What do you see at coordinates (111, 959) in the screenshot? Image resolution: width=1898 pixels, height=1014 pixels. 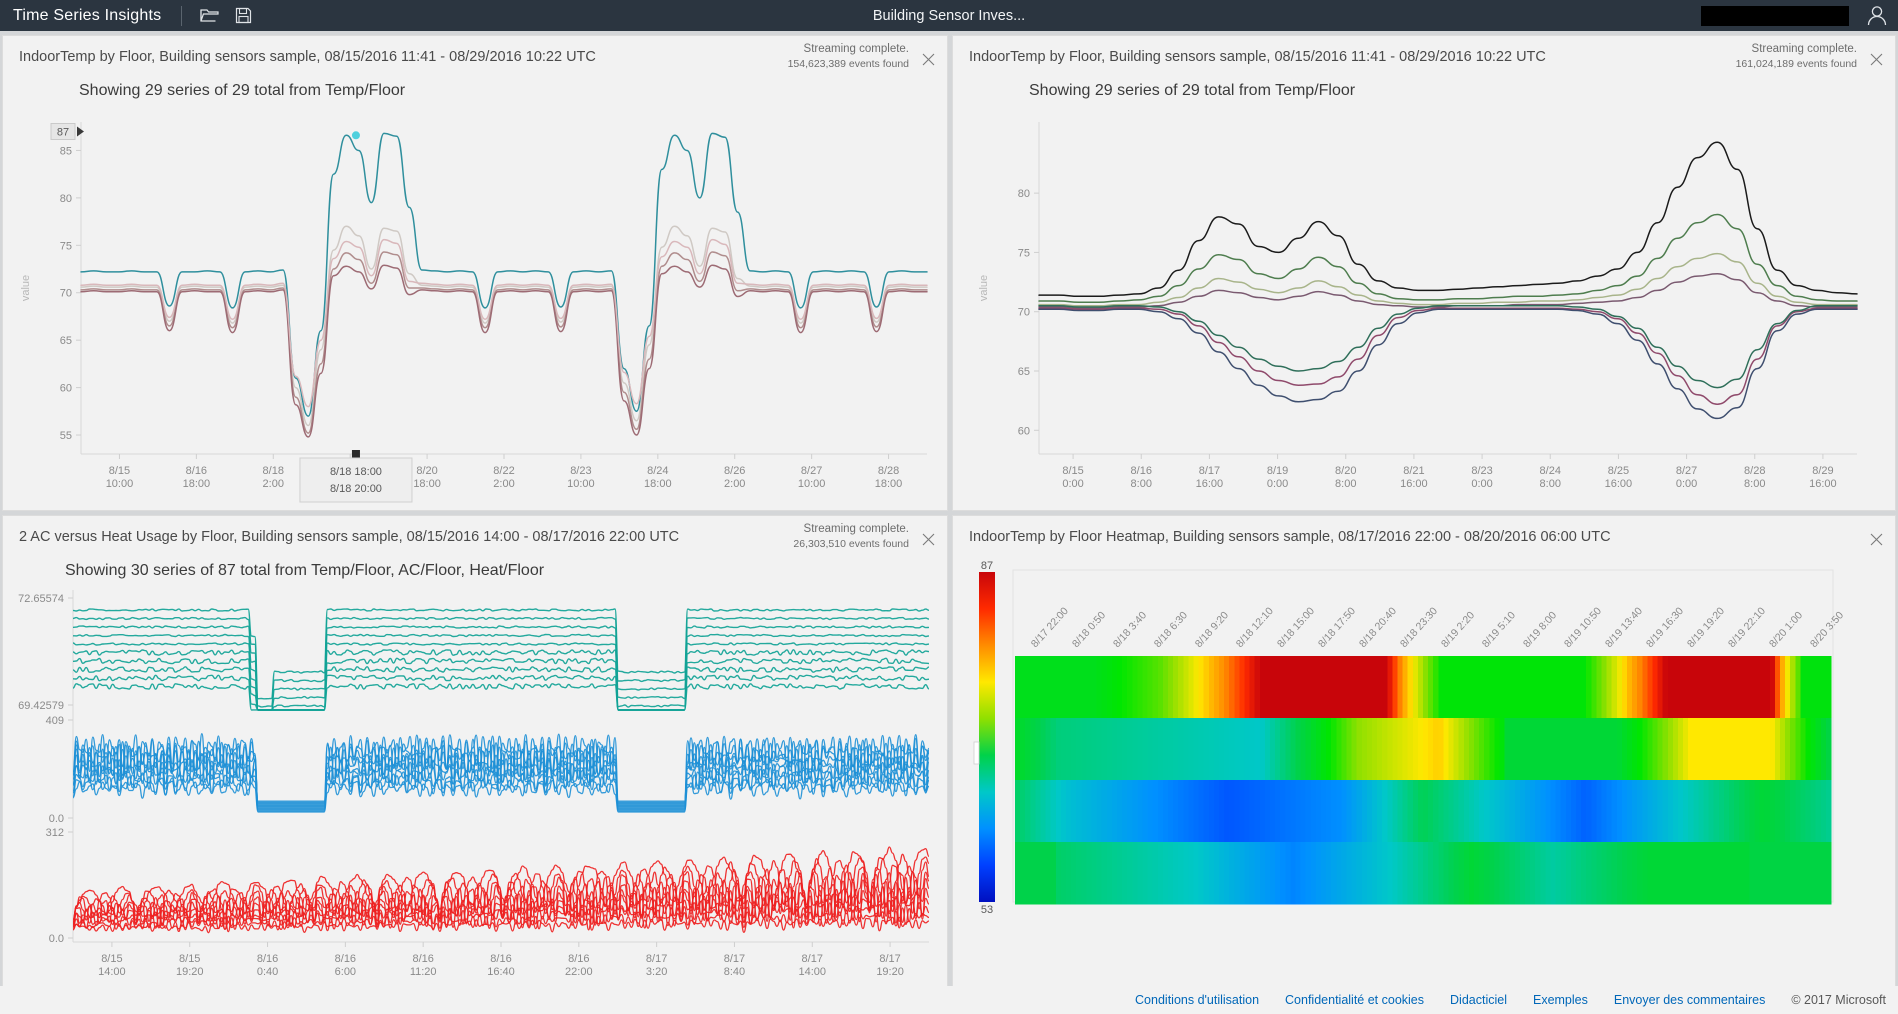 I see `x-tick-label-date: 8/15` at bounding box center [111, 959].